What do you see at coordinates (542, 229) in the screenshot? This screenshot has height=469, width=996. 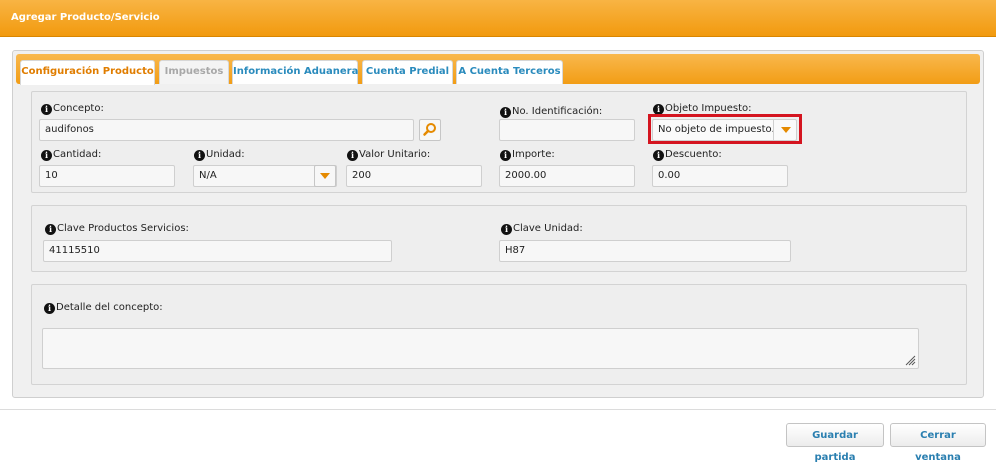 I see `clave-unidad-label: i Clave Unidad:` at bounding box center [542, 229].